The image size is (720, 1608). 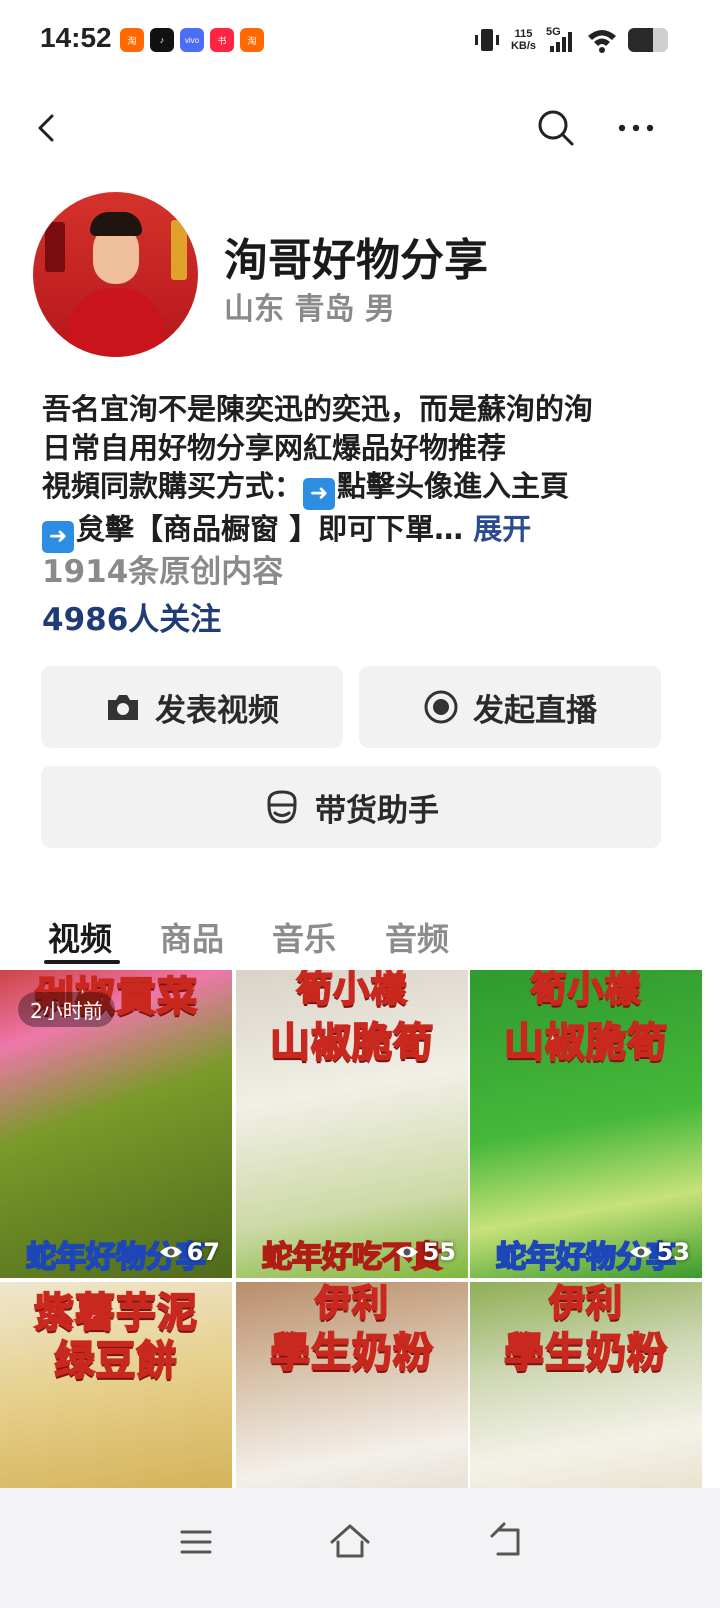 I want to click on publish-video-button: 发表视频, so click(x=192, y=707).